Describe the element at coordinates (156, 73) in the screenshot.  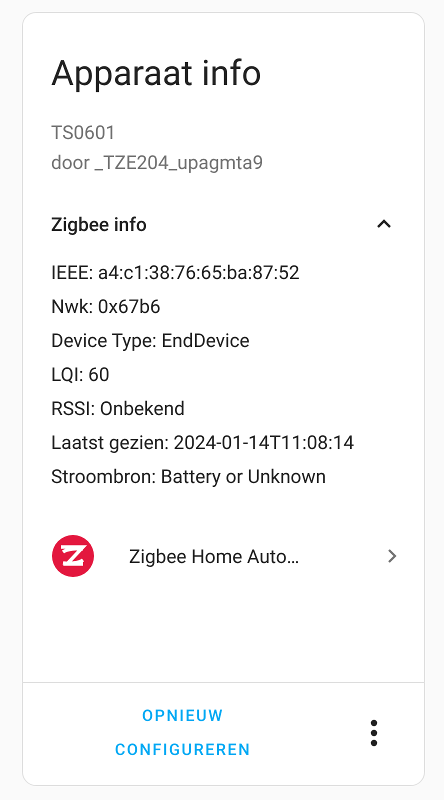
I see `card-title: Apparaat info` at that location.